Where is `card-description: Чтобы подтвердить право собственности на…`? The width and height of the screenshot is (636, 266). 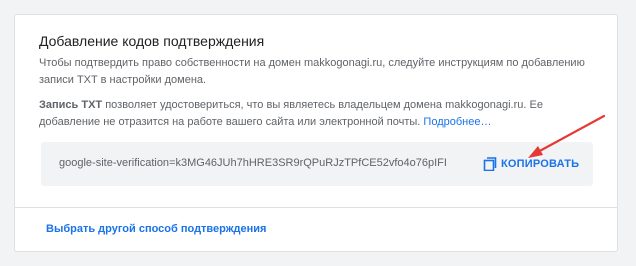 card-description: Чтобы подтвердить право собственности на… is located at coordinates (312, 71).